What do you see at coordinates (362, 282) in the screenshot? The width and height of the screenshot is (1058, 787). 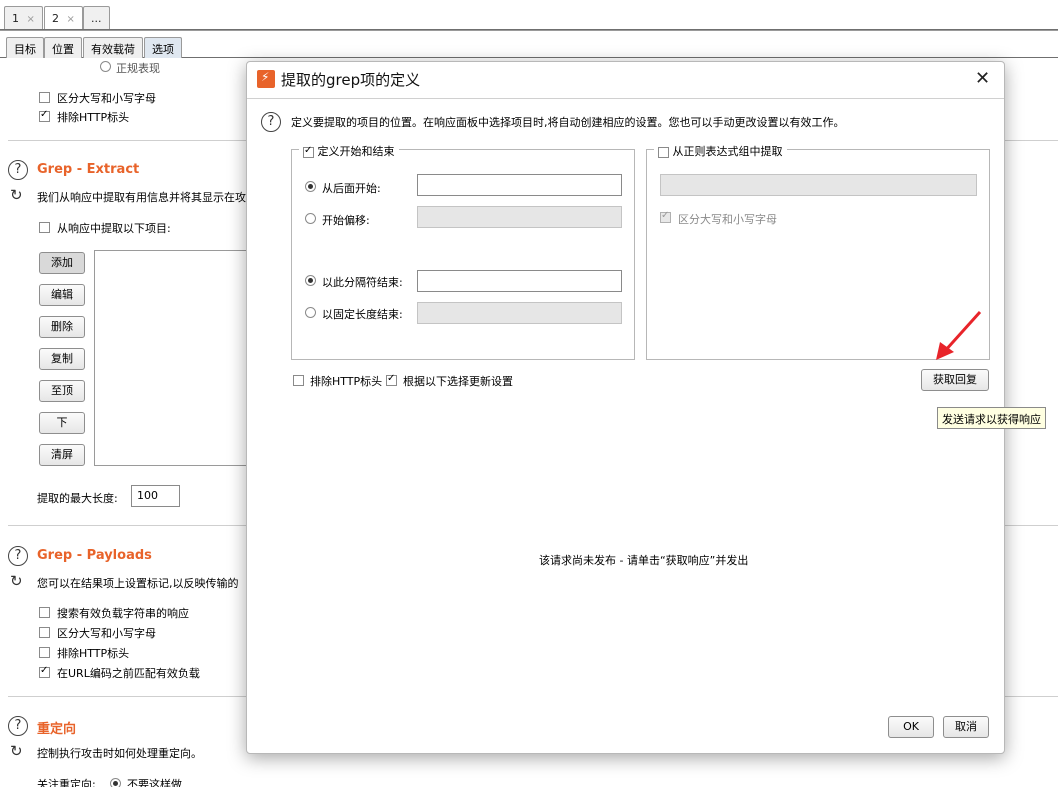 I see `end-delimiter-label: 以此分隔符结束:` at bounding box center [362, 282].